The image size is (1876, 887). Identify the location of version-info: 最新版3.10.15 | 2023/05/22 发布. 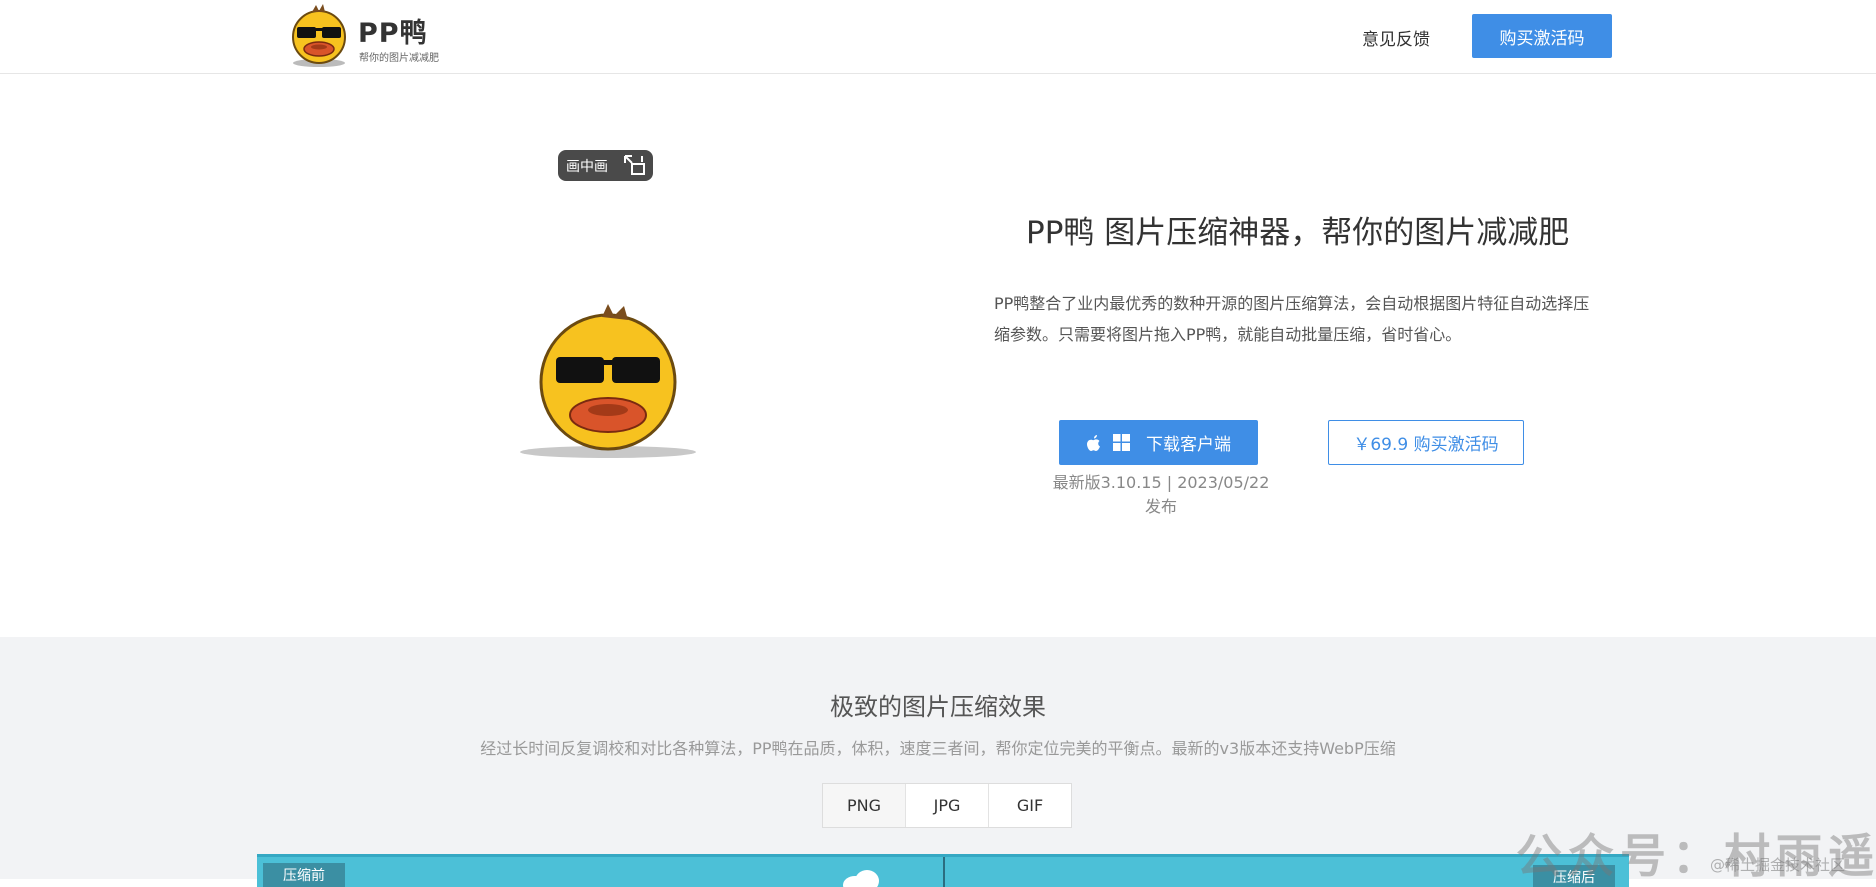
(1161, 494).